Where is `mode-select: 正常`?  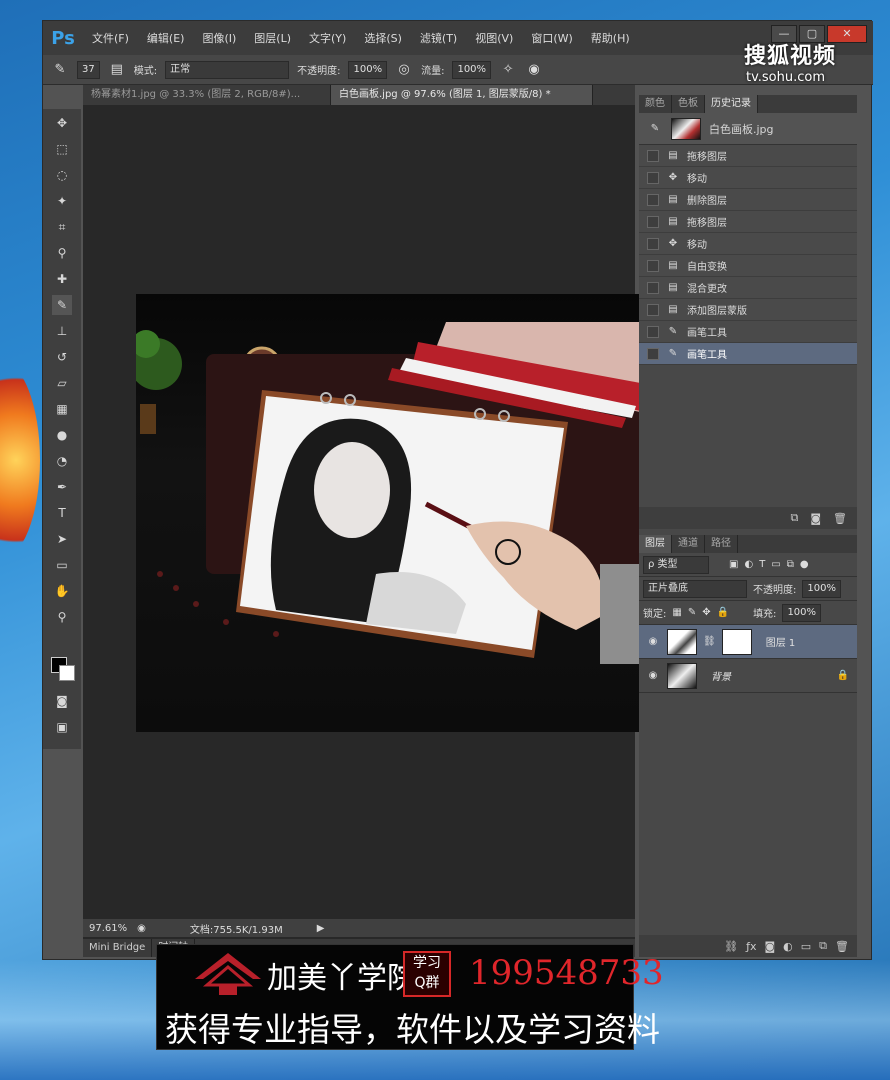
mode-select: 正常 is located at coordinates (227, 69).